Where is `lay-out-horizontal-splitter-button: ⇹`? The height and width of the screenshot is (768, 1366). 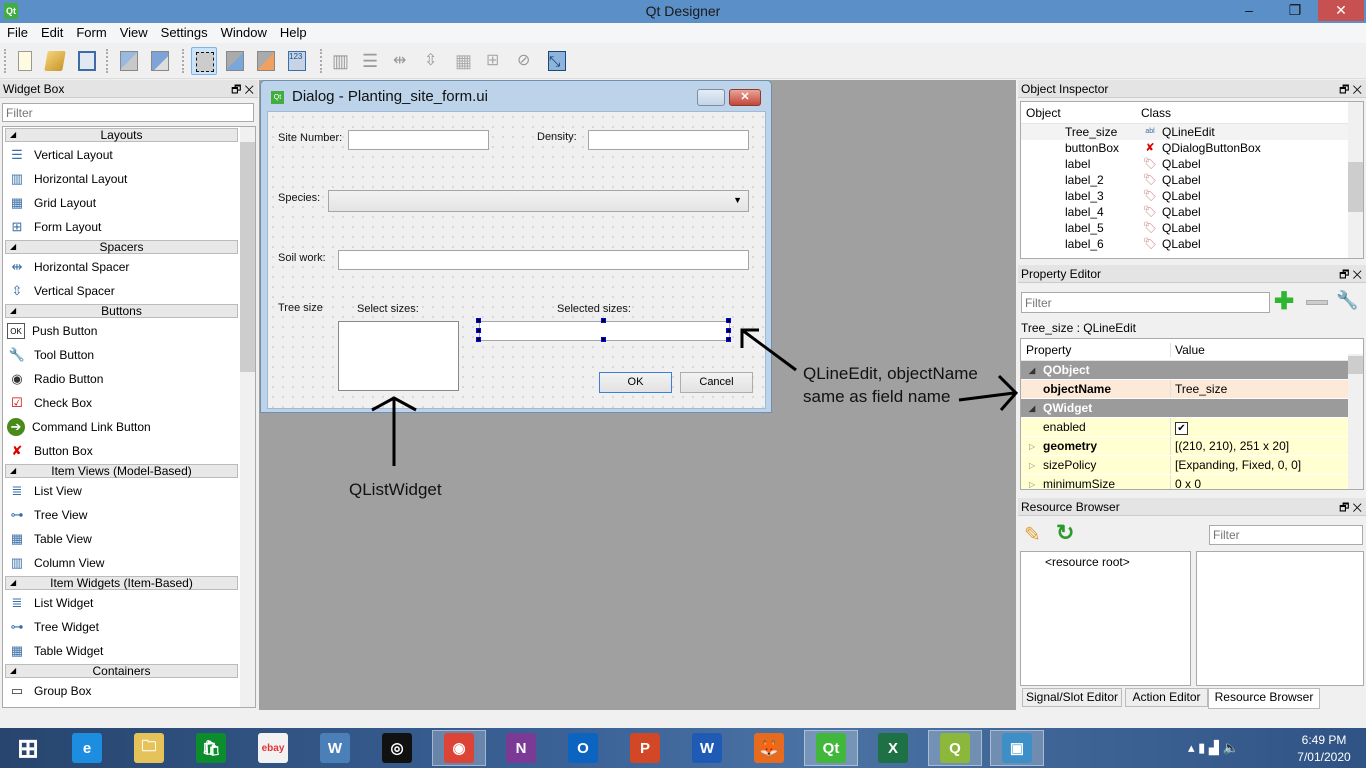 lay-out-horizontal-splitter-button: ⇹ is located at coordinates (402, 61).